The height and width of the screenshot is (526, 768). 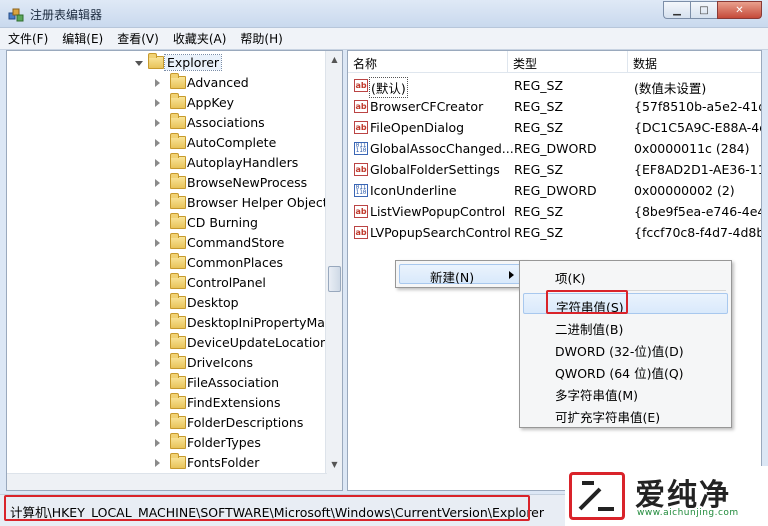 I want to click on new-menu-item: 新建(N), so click(x=461, y=274).